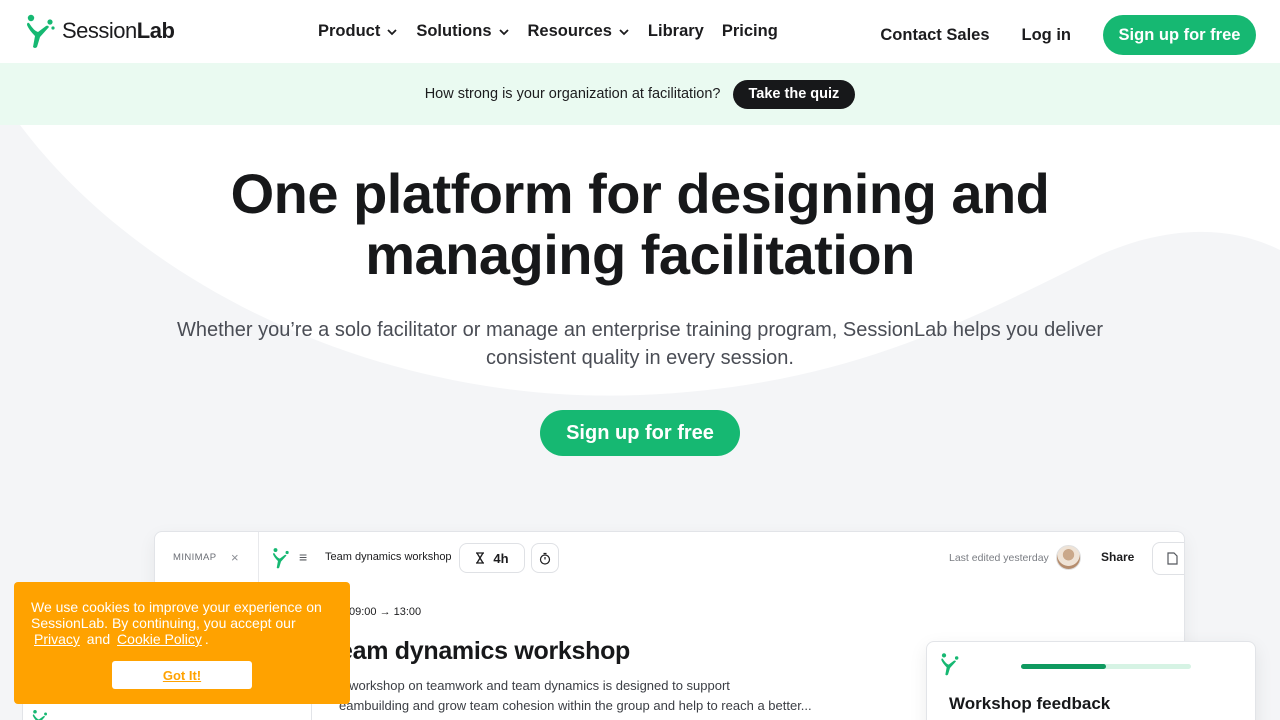 Image resolution: width=1280 pixels, height=720 pixels. I want to click on feedback-progress-bar, so click(1106, 666).